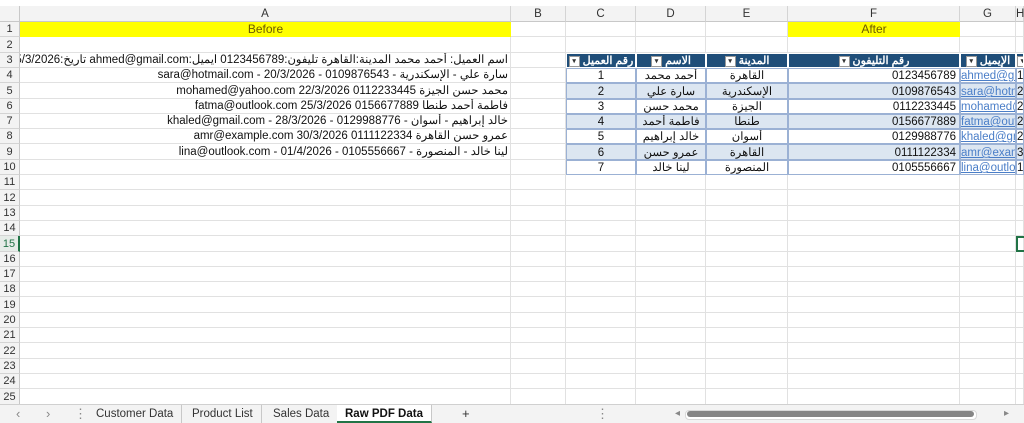  I want to click on row-header-10: 10, so click(10, 167).